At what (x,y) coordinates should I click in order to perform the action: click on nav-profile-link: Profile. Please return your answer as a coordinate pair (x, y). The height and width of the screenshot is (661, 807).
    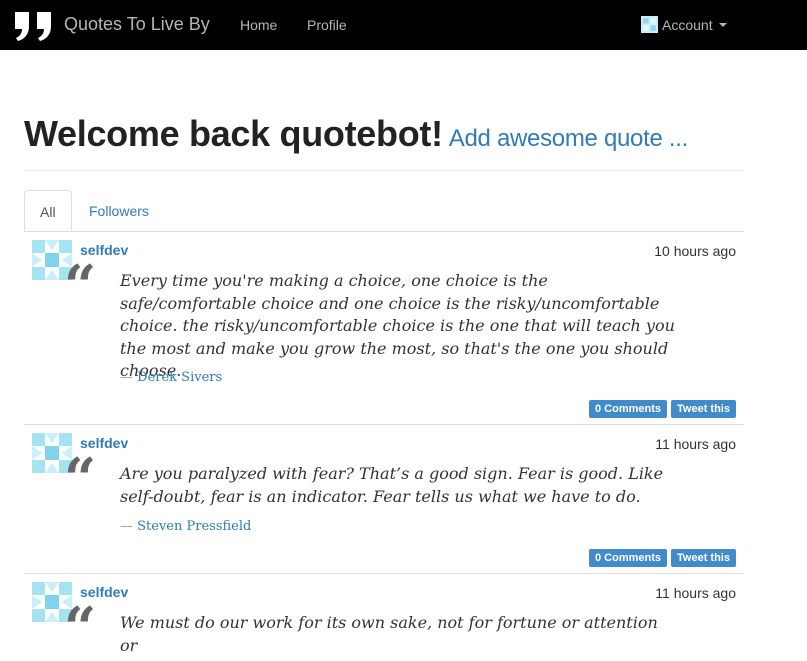
    Looking at the image, I should click on (327, 25).